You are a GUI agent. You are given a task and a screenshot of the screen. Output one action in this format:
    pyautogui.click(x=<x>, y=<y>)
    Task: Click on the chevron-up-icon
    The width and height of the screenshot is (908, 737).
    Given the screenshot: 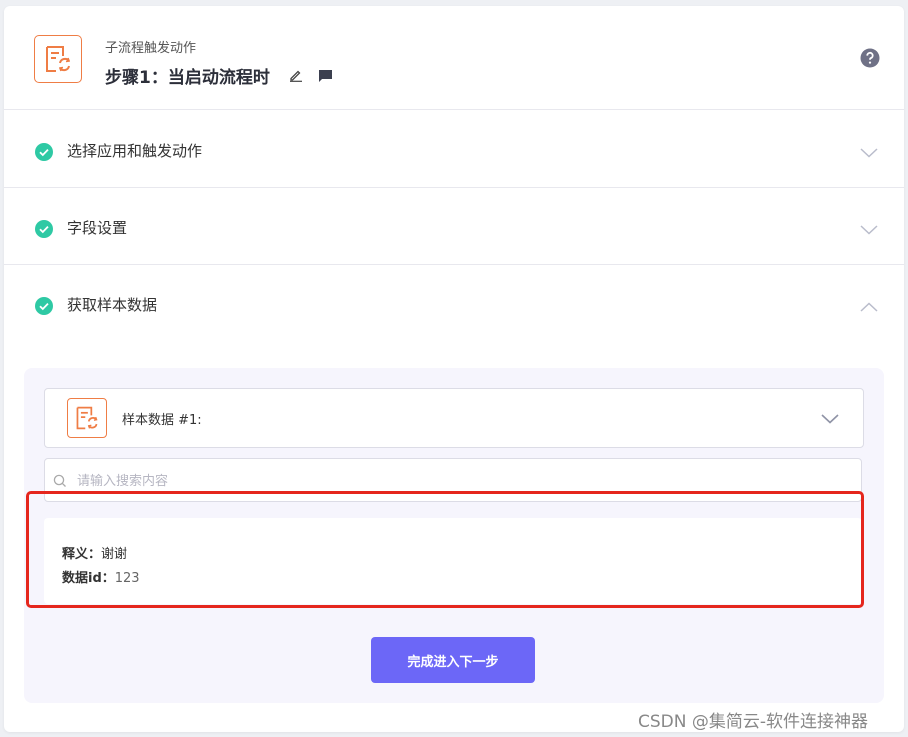 What is the action you would take?
    pyautogui.click(x=869, y=306)
    